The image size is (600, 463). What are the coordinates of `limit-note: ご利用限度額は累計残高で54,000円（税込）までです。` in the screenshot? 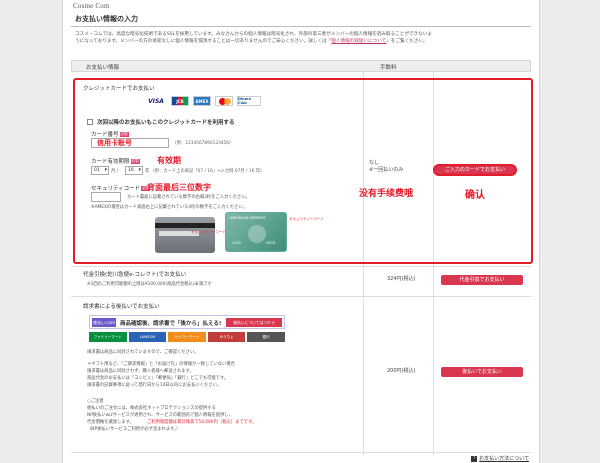 It's located at (202, 422).